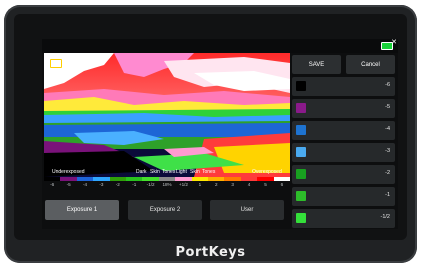 This screenshot has width=421, height=267. What do you see at coordinates (134, 184) in the screenshot?
I see `stop-label: -1` at bounding box center [134, 184].